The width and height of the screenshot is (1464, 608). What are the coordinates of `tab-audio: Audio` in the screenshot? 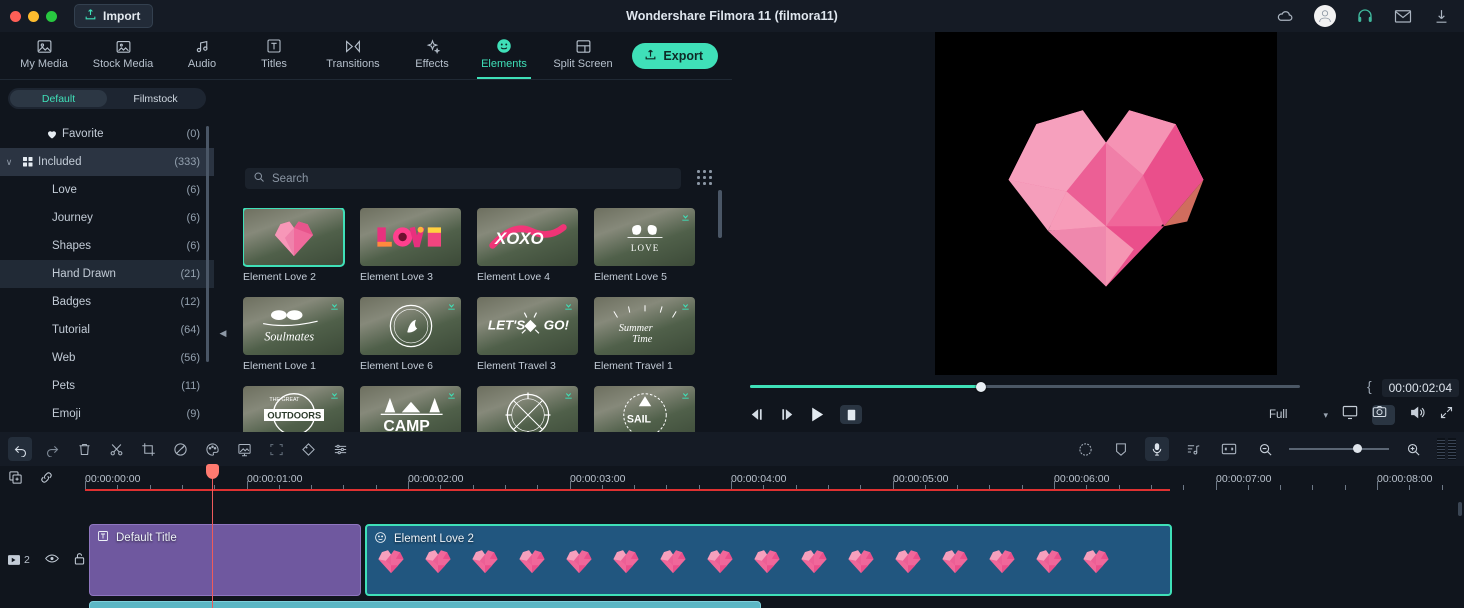 It's located at (202, 56).